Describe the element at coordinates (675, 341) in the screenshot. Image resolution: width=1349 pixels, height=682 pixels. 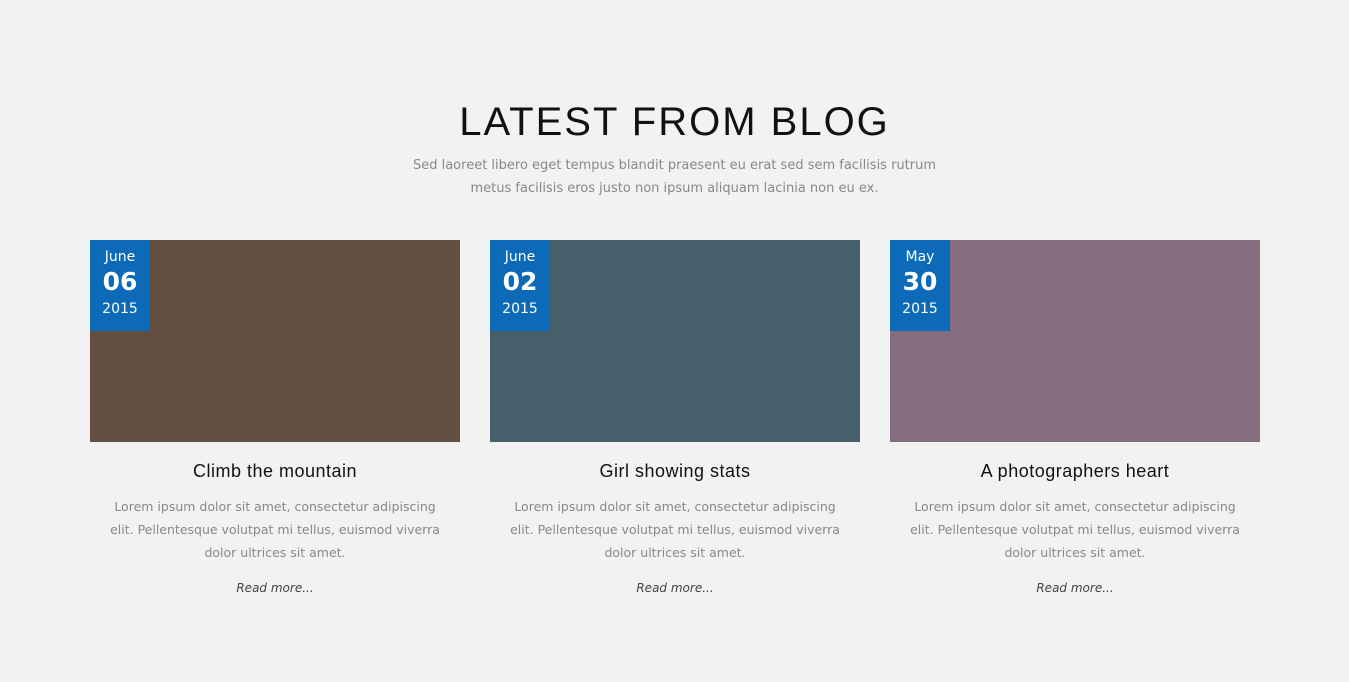
I see `post-image: June 02 2015` at that location.